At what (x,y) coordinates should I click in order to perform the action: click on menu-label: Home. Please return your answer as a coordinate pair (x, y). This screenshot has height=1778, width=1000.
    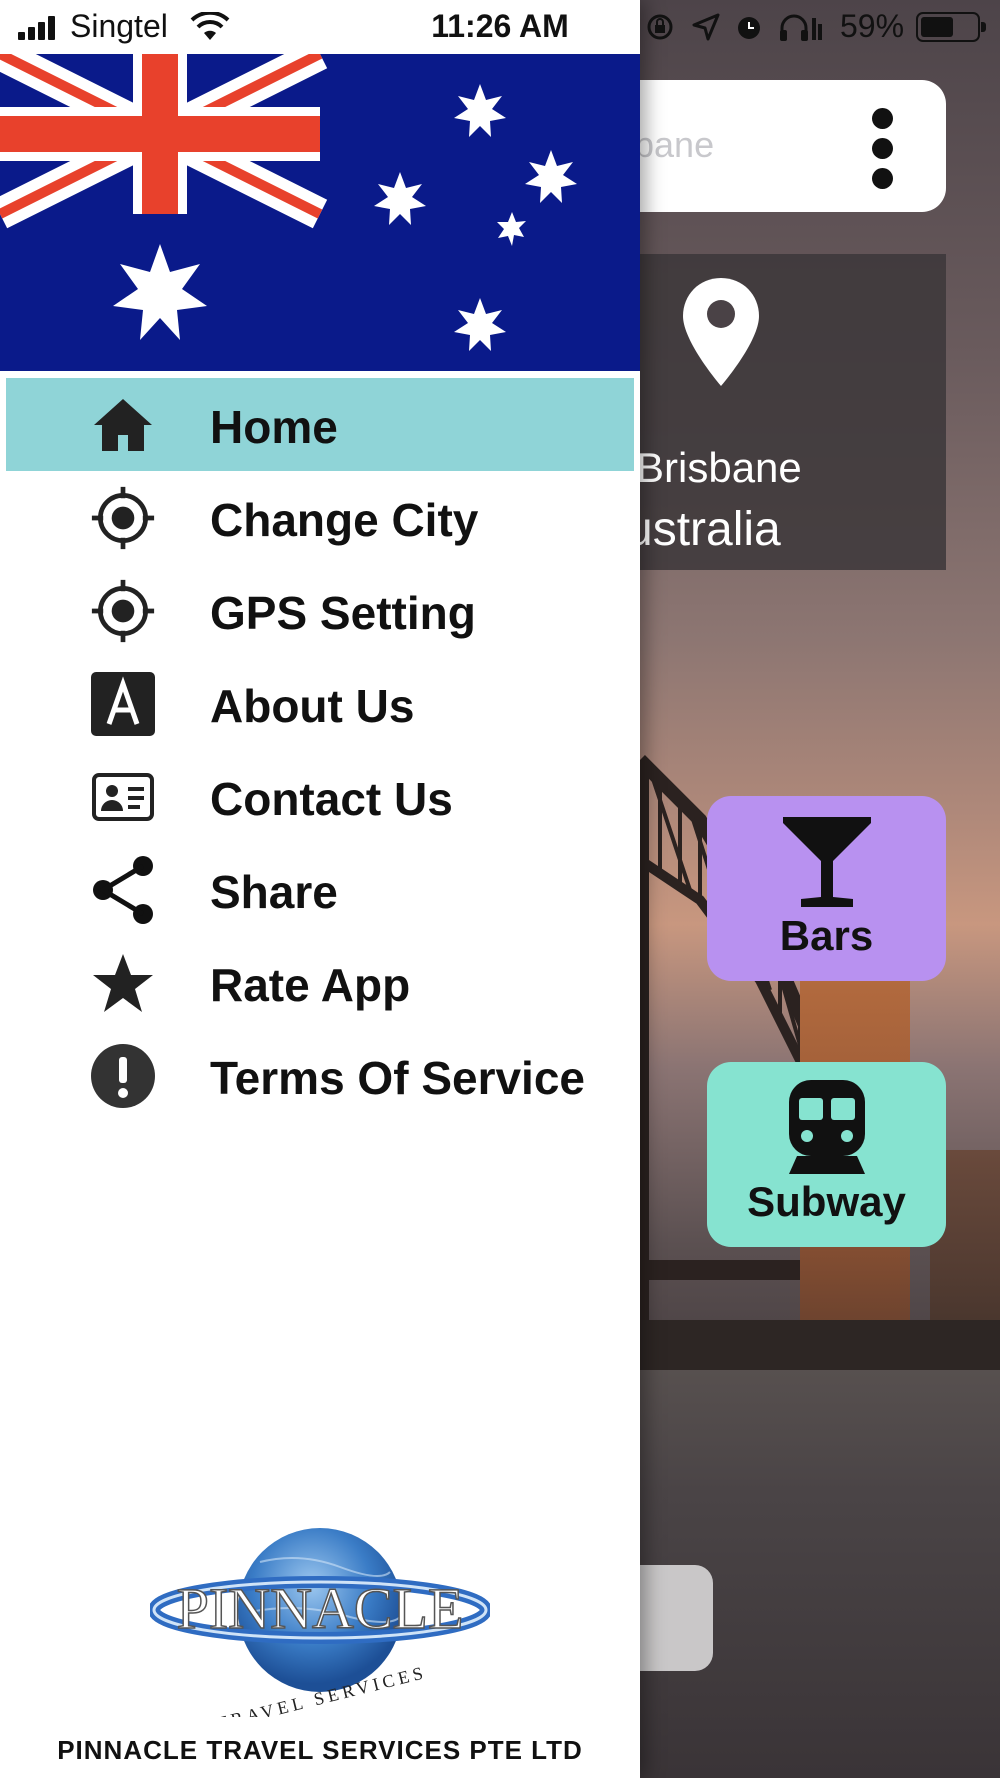
    Looking at the image, I should click on (274, 427).